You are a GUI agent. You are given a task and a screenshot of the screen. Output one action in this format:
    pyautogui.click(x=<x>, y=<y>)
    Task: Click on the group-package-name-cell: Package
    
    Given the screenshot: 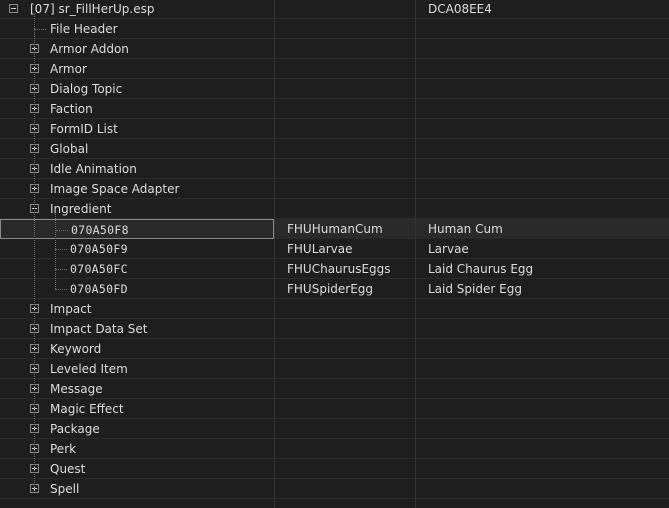 What is the action you would take?
    pyautogui.click(x=137, y=429)
    